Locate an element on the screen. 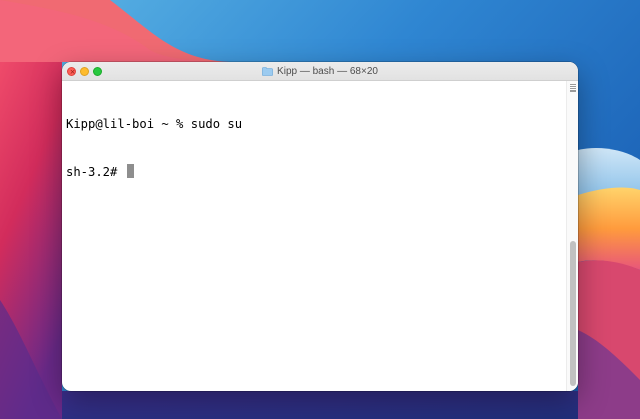  window-title: Kipp — bash — 68×20 is located at coordinates (320, 71).